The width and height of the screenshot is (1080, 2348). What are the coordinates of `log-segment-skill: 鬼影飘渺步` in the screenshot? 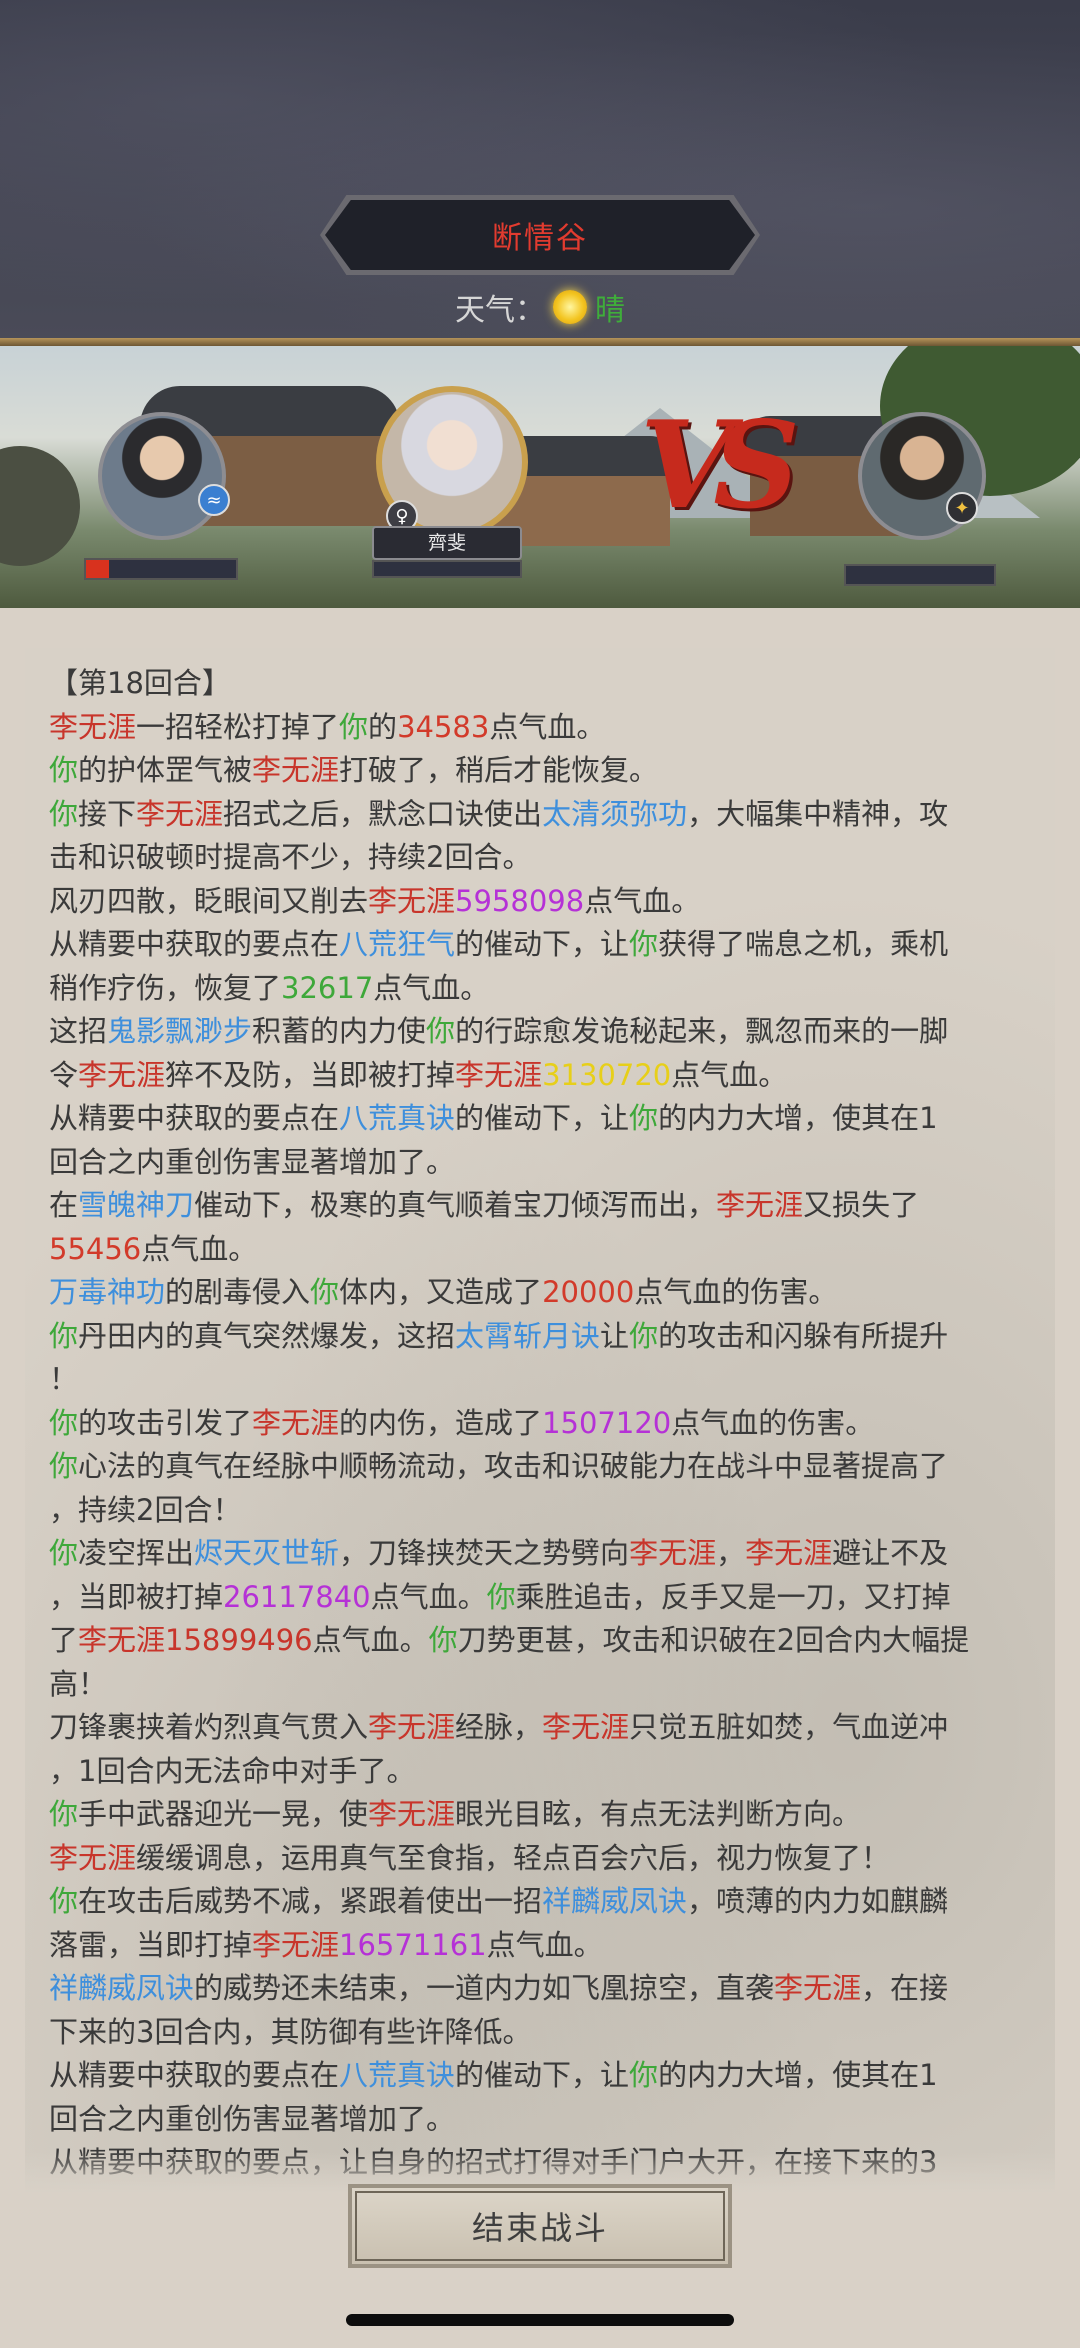 It's located at (180, 1031).